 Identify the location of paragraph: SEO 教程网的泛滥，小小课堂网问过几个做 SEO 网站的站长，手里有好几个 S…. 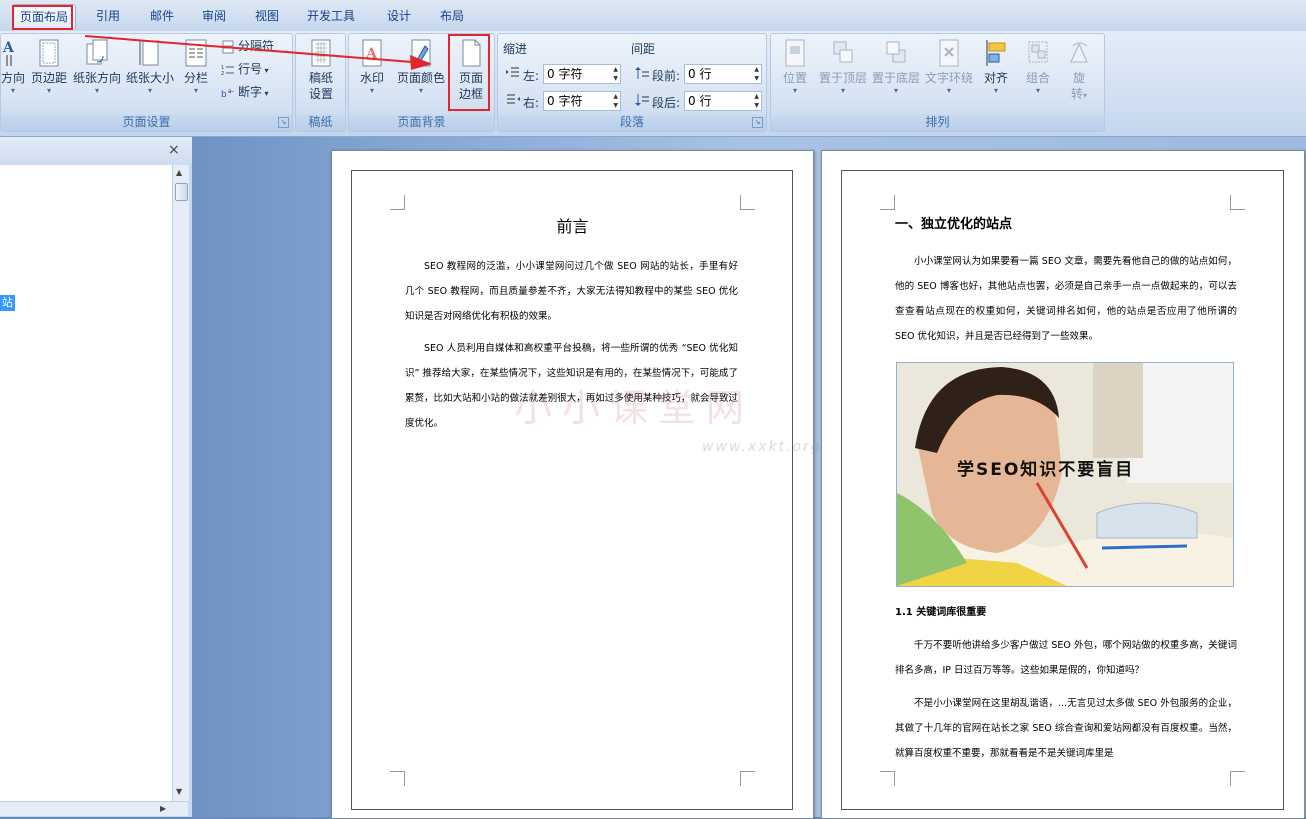
(571, 291).